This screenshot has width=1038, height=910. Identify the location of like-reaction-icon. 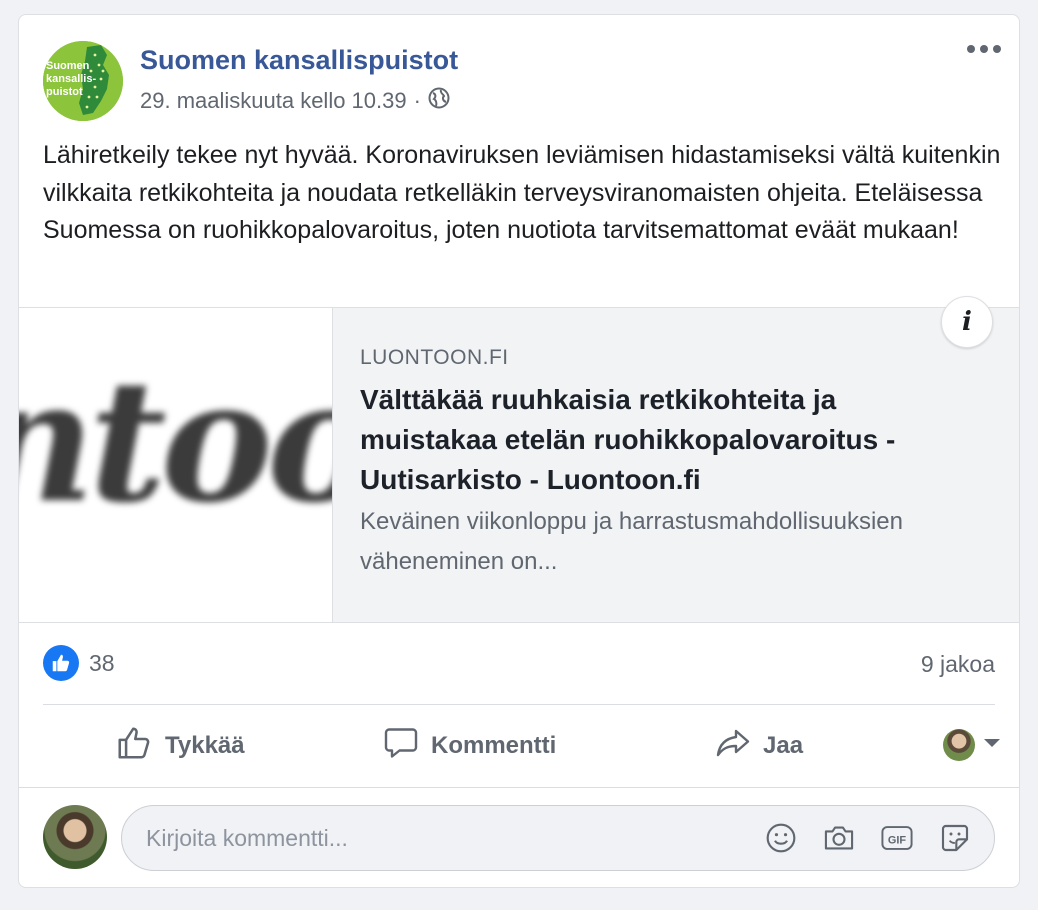
(61, 663).